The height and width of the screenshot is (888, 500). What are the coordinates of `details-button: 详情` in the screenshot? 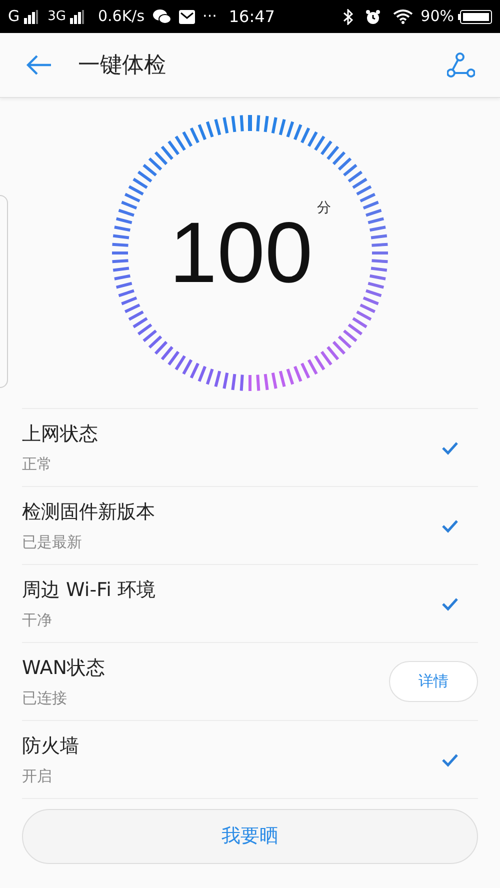 It's located at (433, 681).